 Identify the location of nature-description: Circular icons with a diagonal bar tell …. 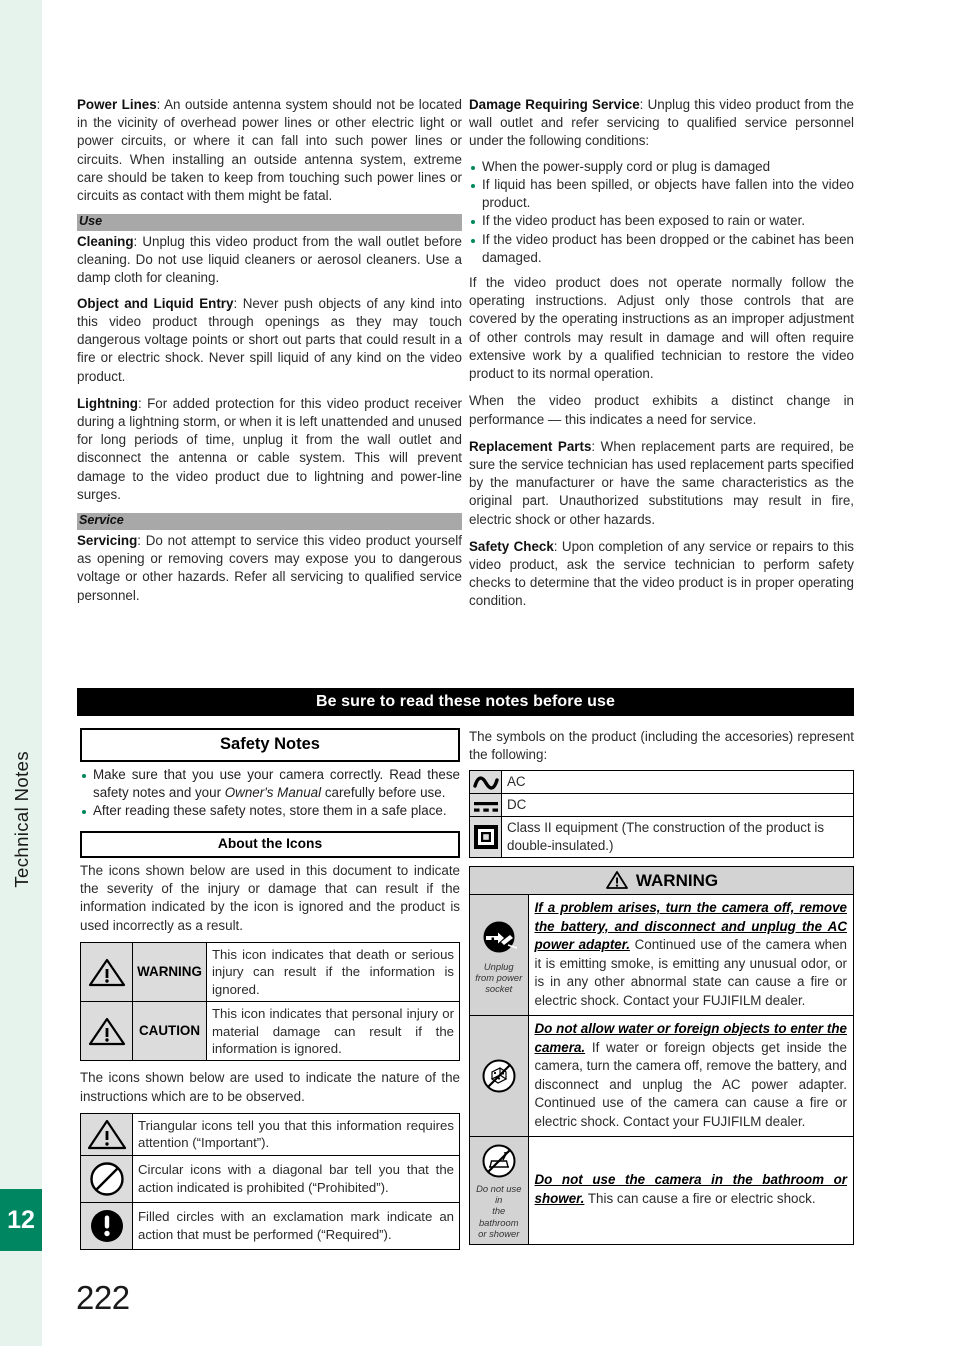
(296, 1178).